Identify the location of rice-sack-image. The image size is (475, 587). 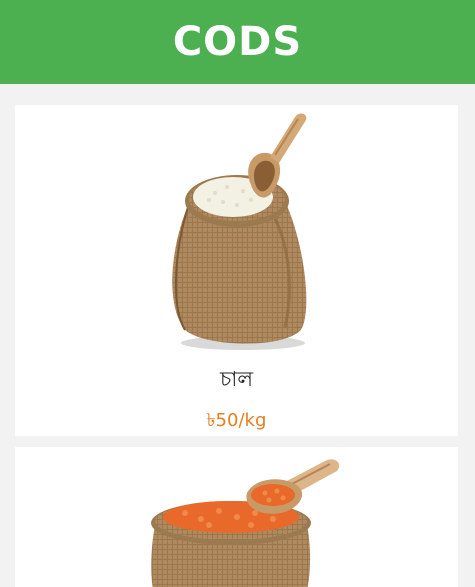
(239, 231).